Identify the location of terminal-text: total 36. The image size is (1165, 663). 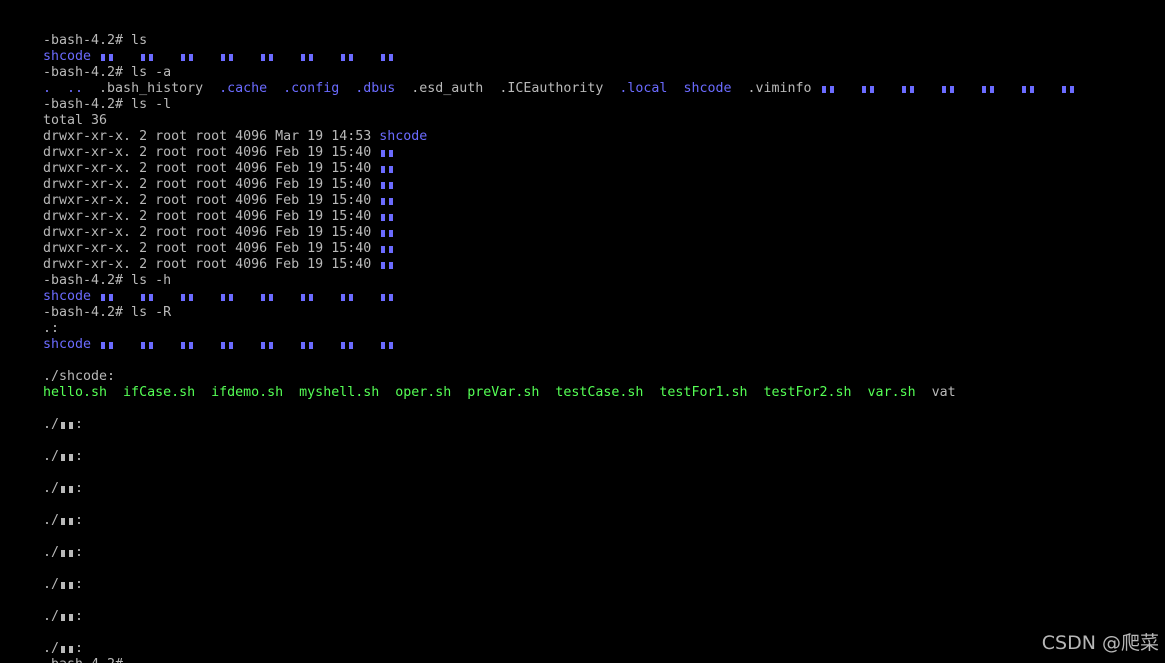
(75, 120).